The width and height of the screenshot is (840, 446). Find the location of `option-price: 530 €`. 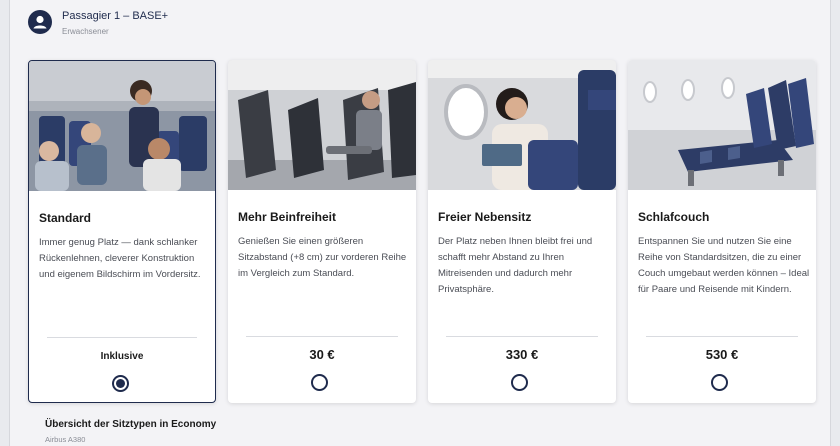

option-price: 530 € is located at coordinates (722, 354).